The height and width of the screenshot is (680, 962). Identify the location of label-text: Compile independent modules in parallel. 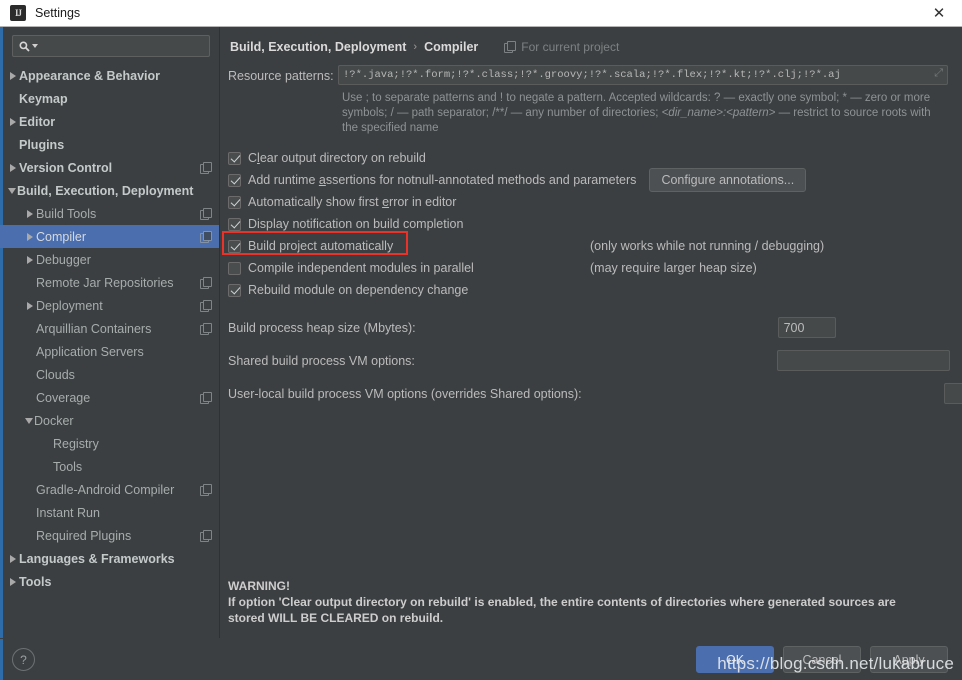
(361, 268).